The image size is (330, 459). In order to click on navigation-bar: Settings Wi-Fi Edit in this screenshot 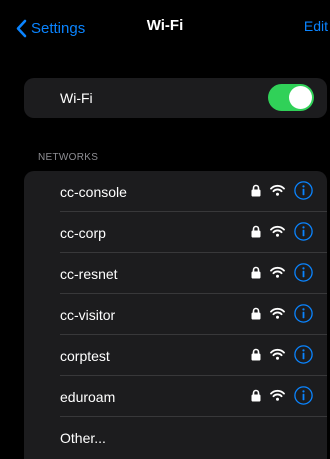, I will do `click(165, 28)`.